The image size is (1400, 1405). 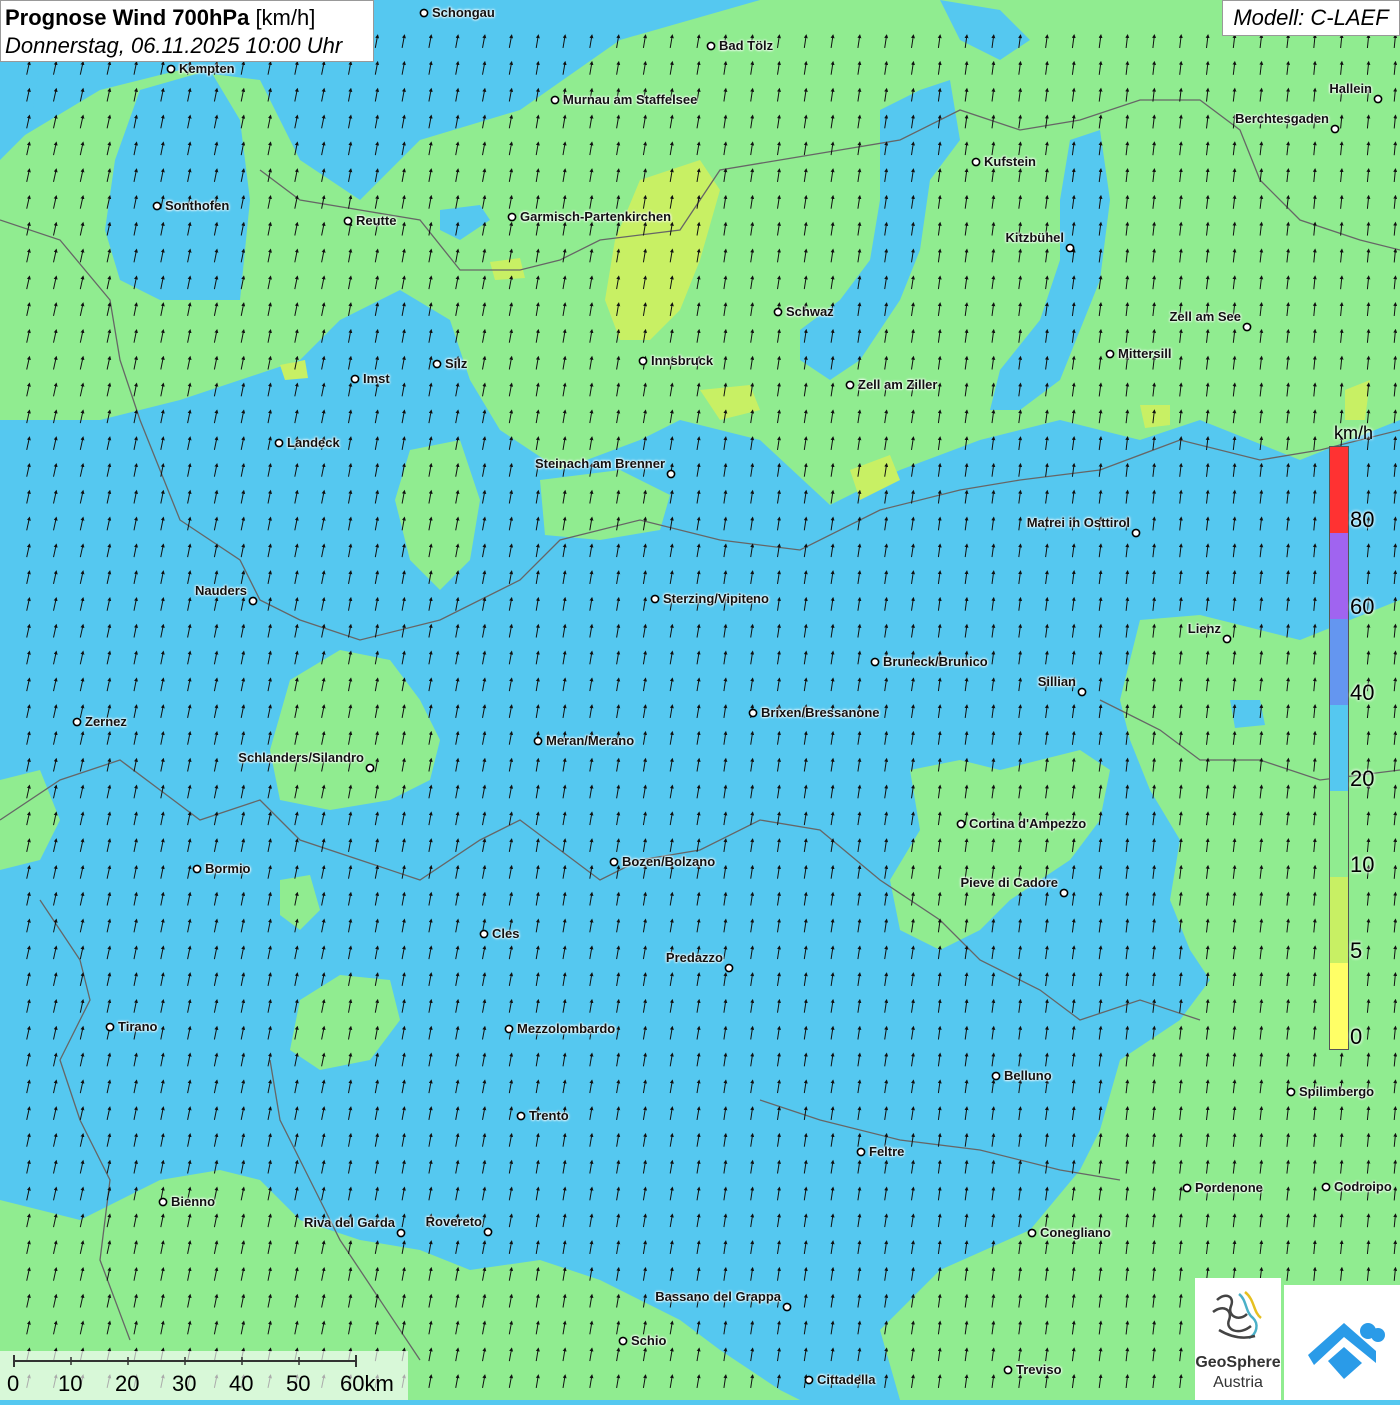 What do you see at coordinates (1356, 950) in the screenshot?
I see `legend-tick: 5` at bounding box center [1356, 950].